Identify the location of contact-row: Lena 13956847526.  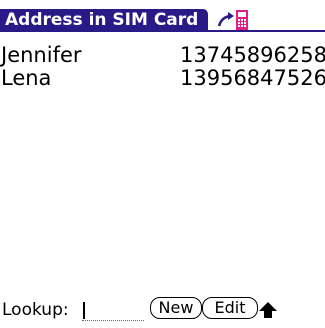
(162, 78).